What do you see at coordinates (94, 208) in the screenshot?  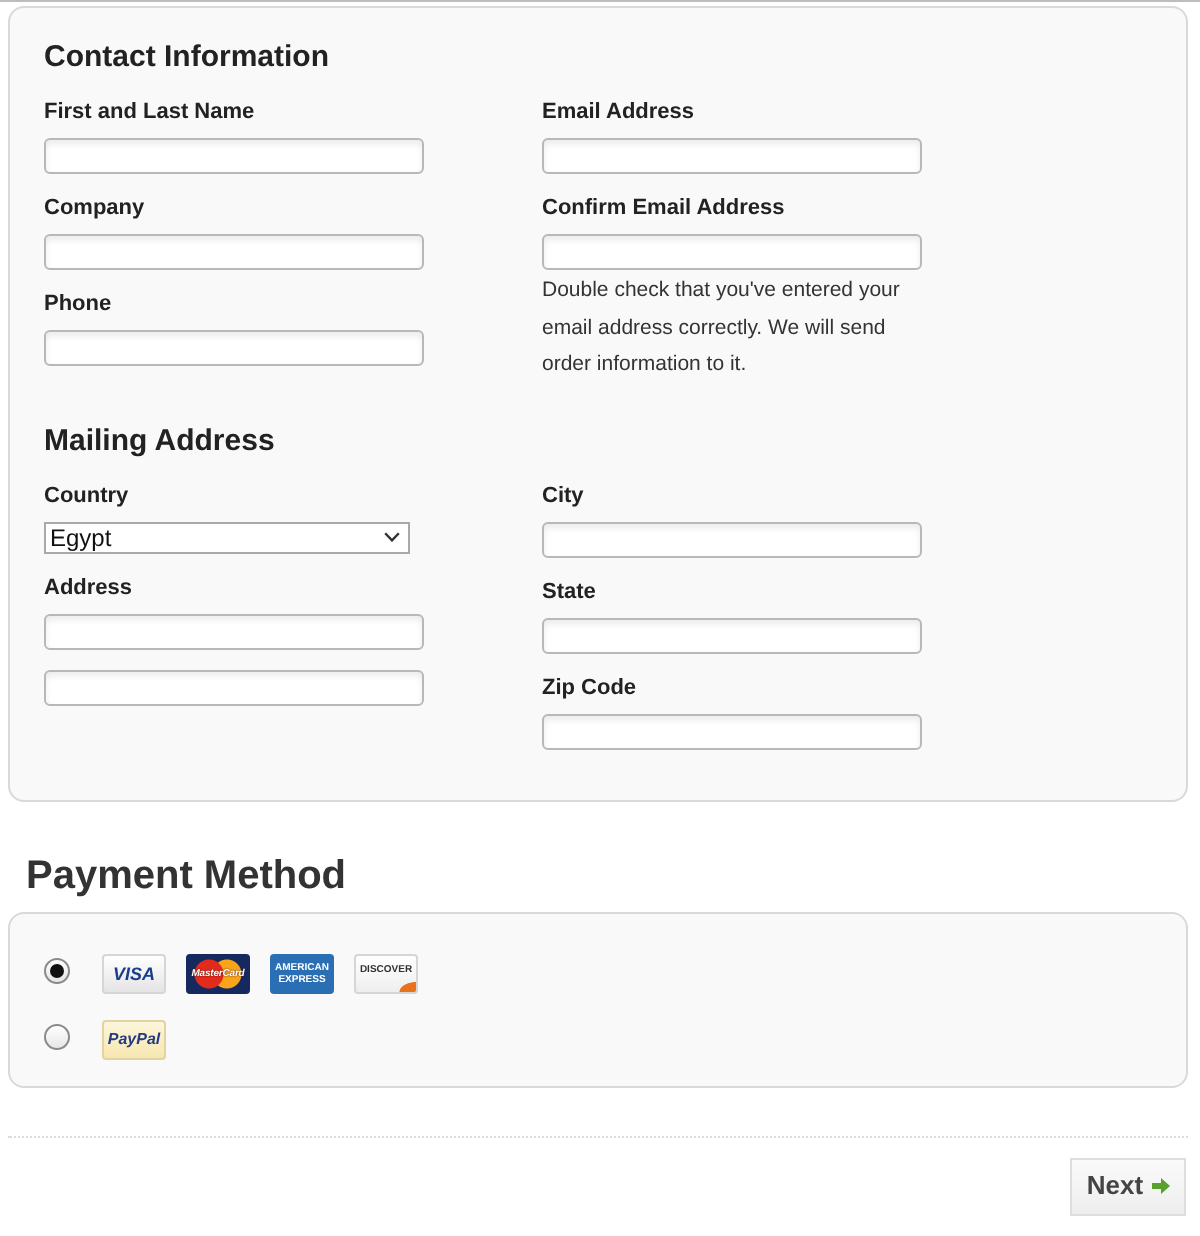 I see `field-label: Company` at bounding box center [94, 208].